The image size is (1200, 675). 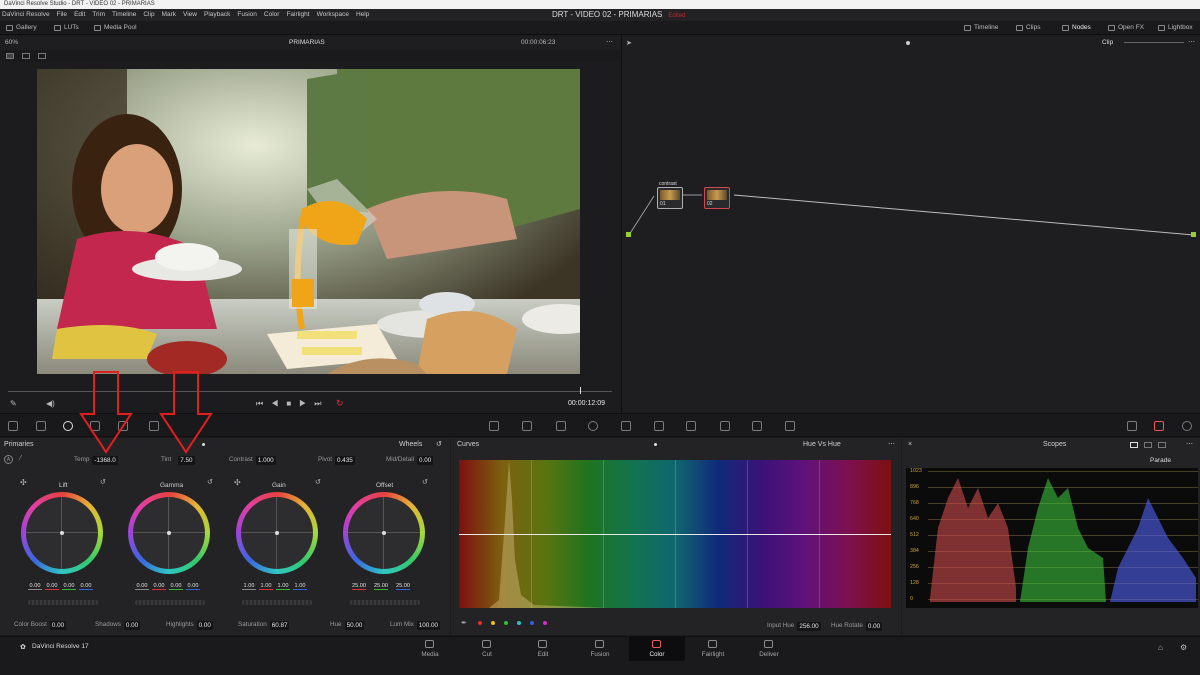 I want to click on lift-puck, so click(x=62, y=533).